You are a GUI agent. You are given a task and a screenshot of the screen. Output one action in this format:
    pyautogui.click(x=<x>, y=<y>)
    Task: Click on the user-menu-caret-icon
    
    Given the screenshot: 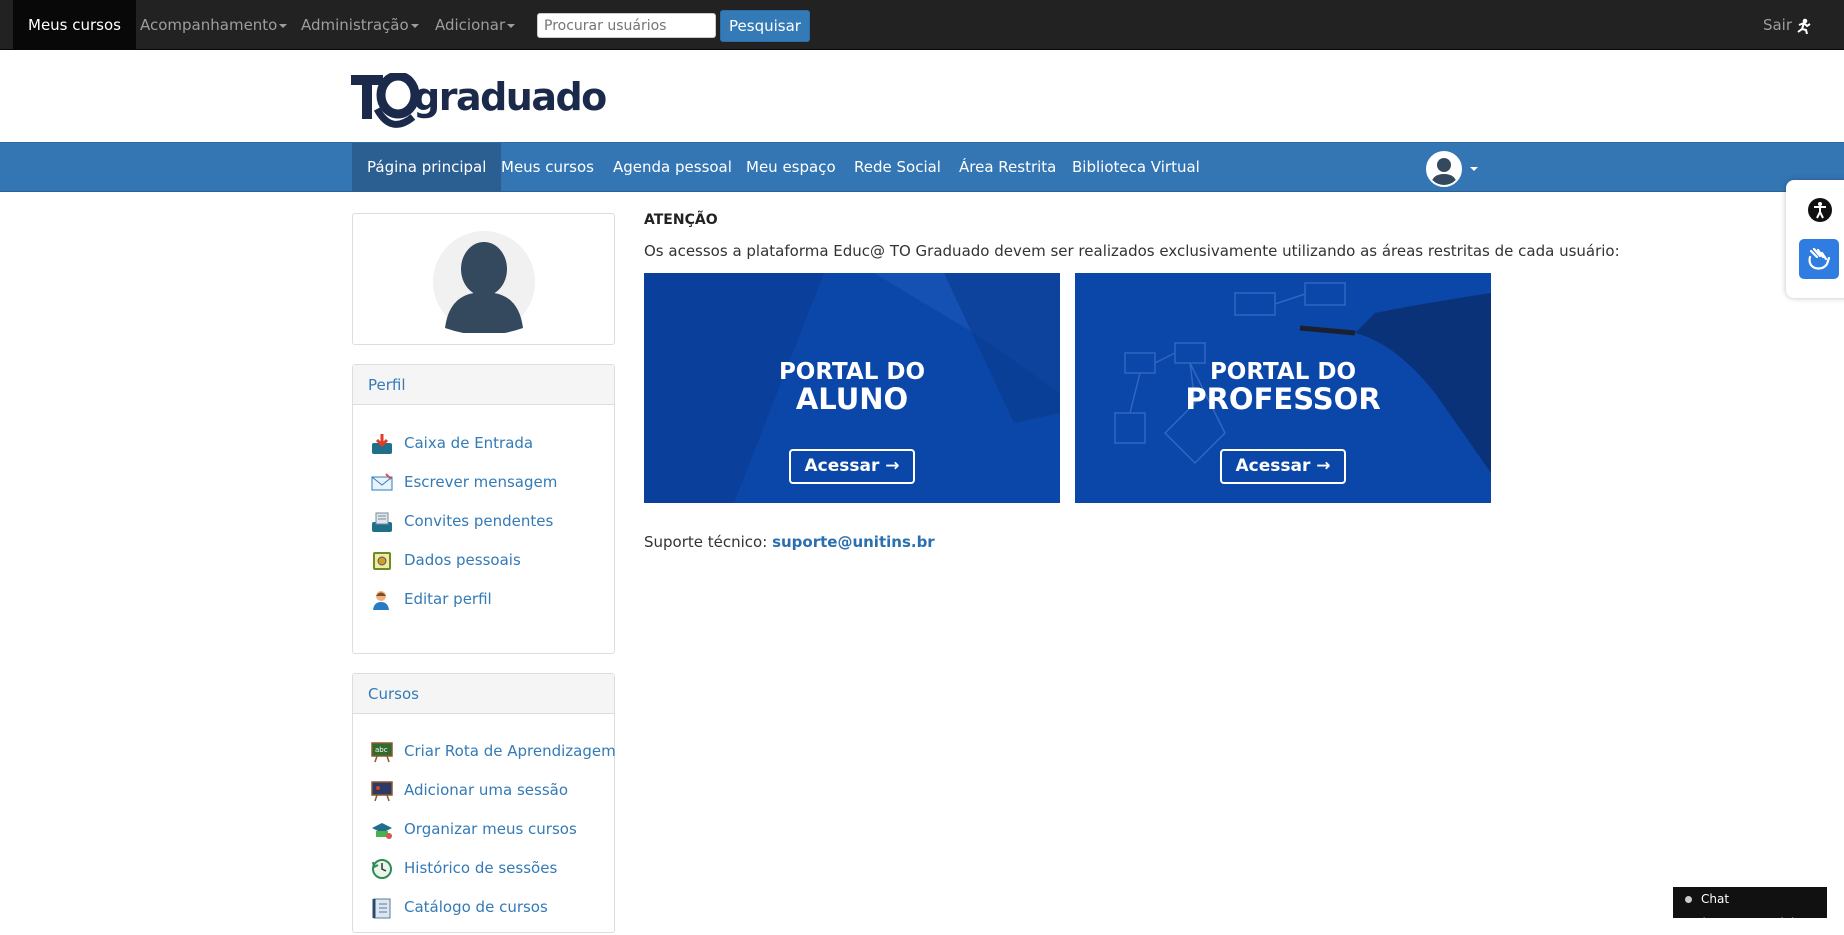 What is the action you would take?
    pyautogui.click(x=1474, y=169)
    